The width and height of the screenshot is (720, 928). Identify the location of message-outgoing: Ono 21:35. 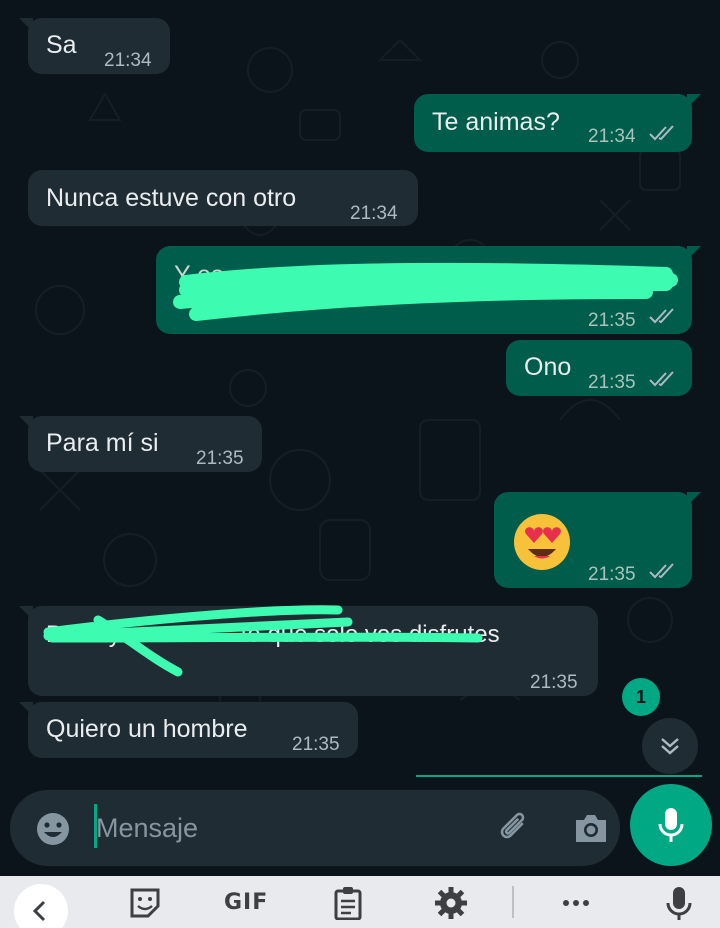
(599, 368).